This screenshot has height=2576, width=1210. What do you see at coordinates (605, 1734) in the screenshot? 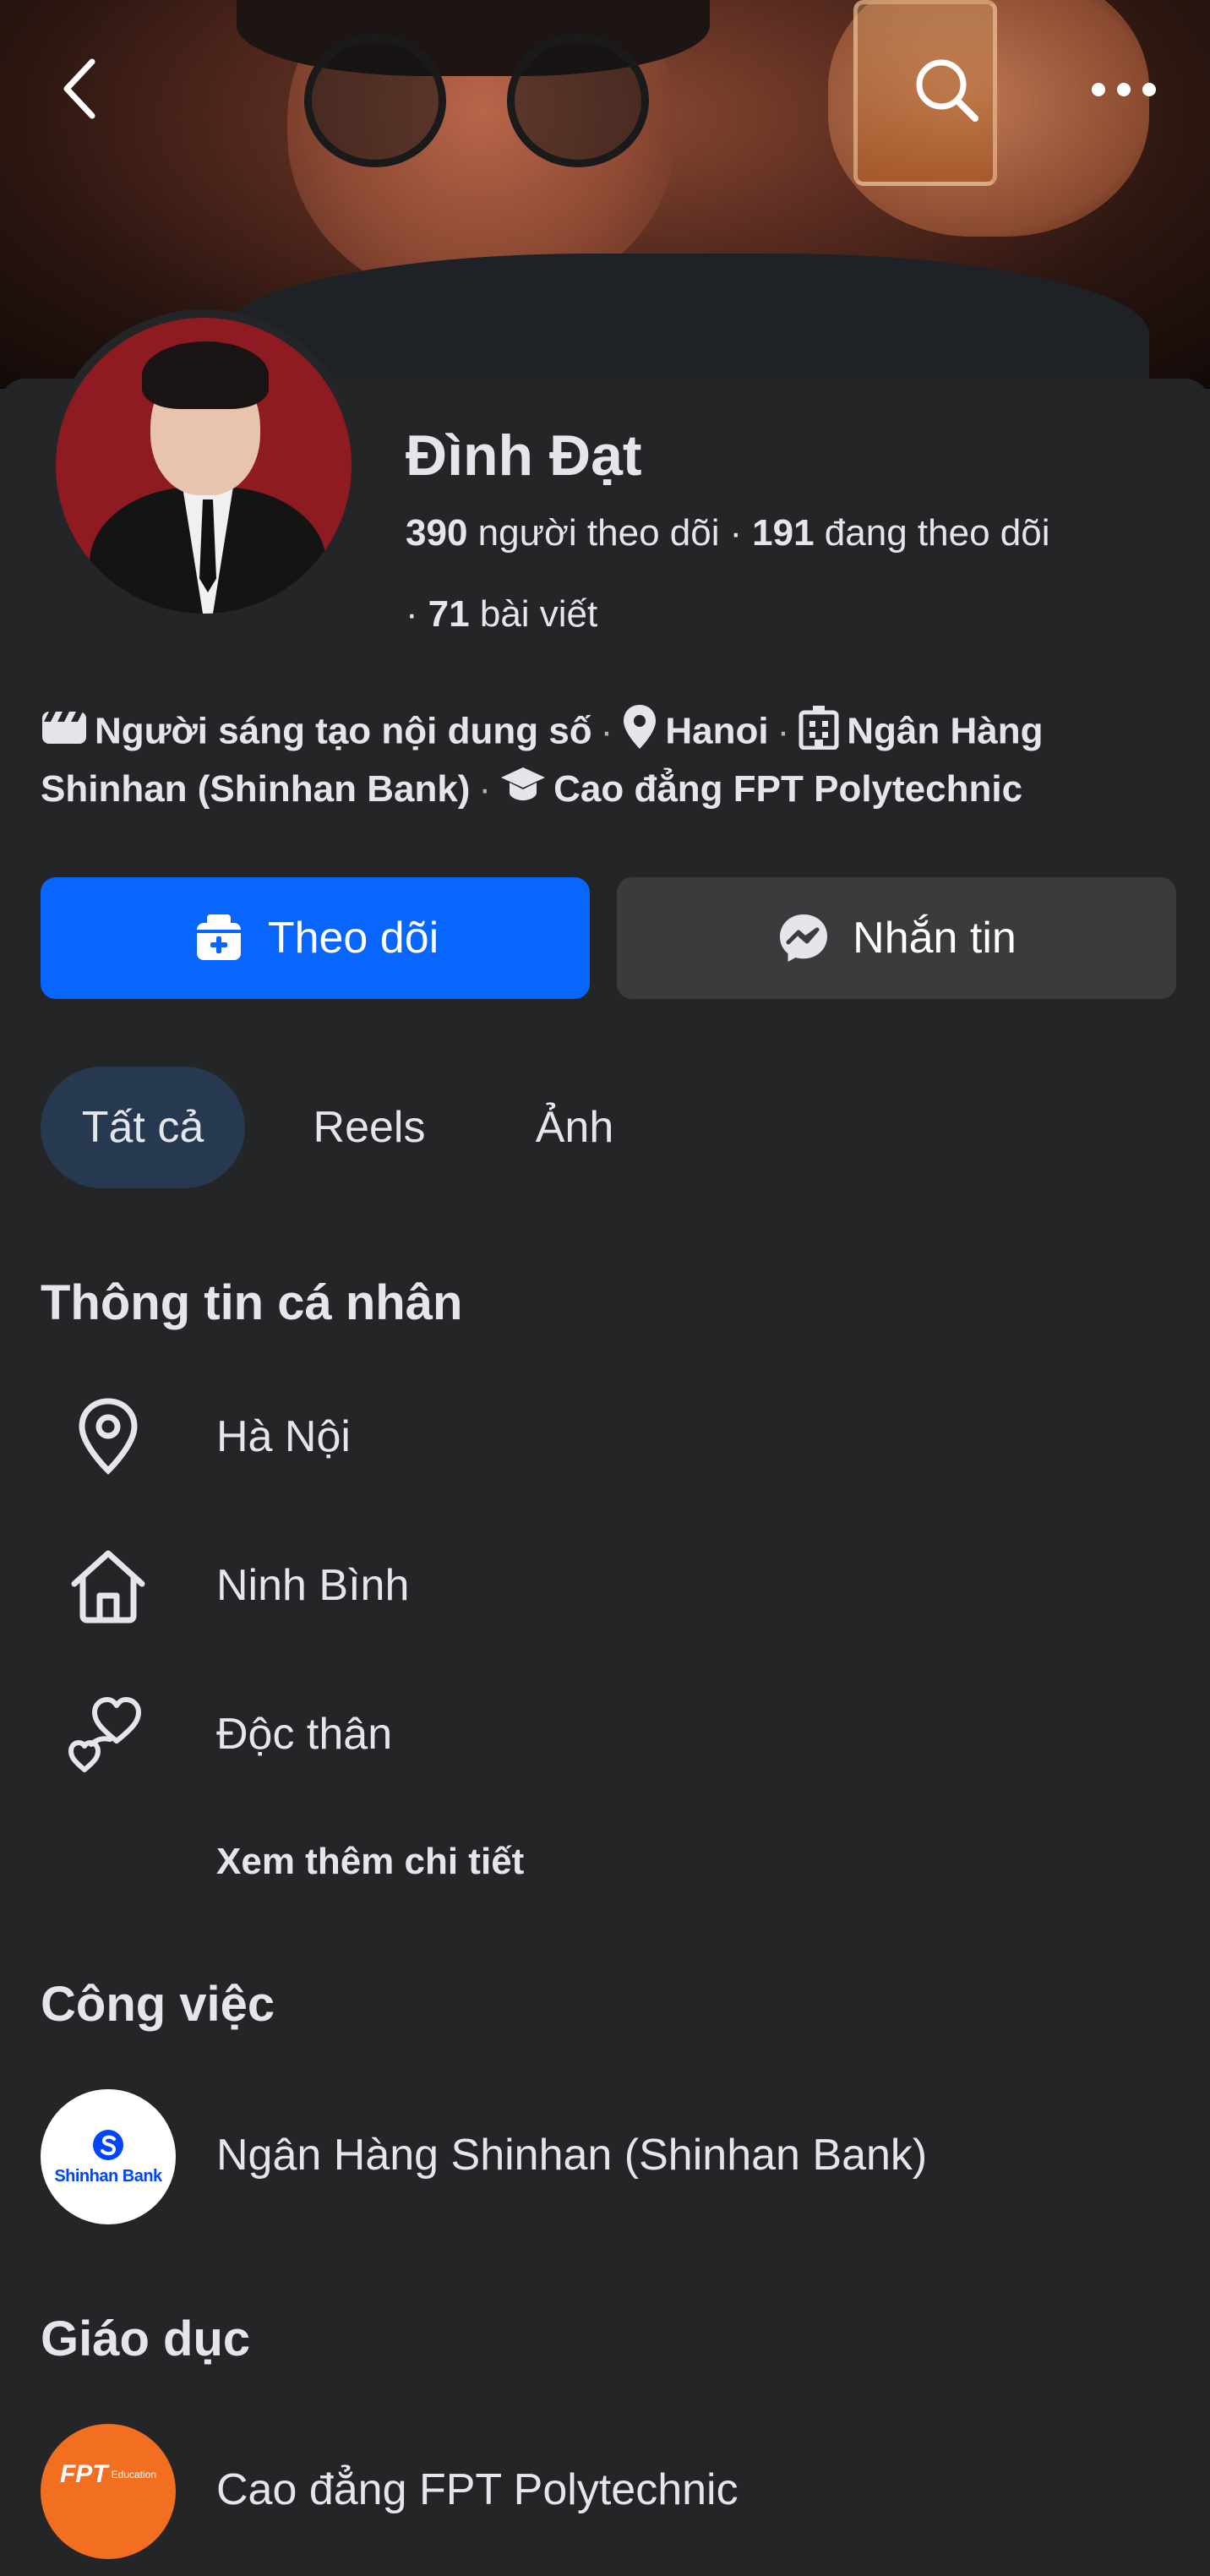
I see `info-row-relationship: Độc thân` at bounding box center [605, 1734].